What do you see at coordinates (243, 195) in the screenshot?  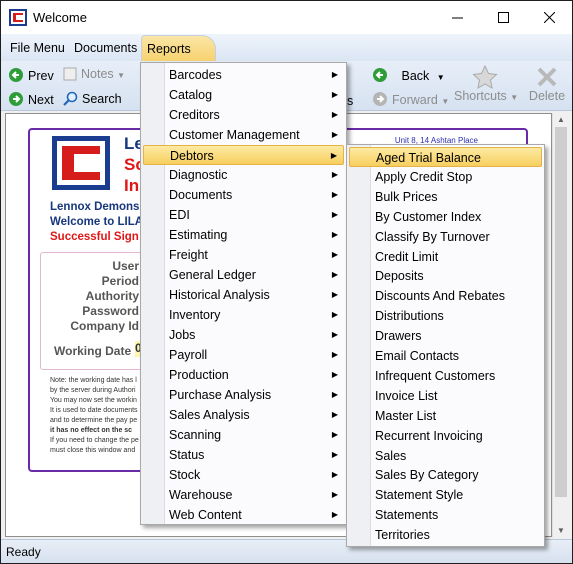 I see `reports-menu-item-documents: Documents ▶` at bounding box center [243, 195].